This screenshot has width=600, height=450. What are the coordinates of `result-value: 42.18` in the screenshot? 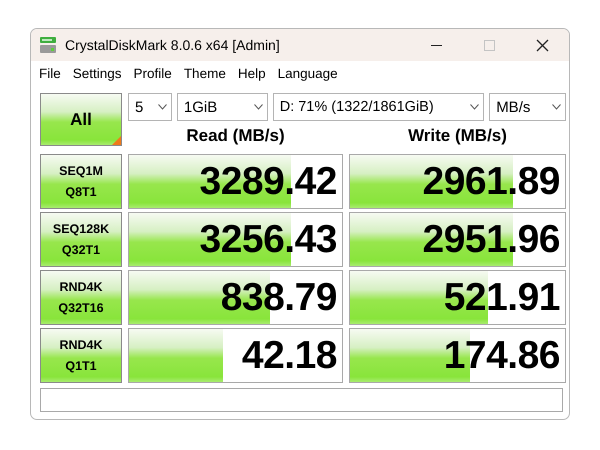 It's located at (289, 356).